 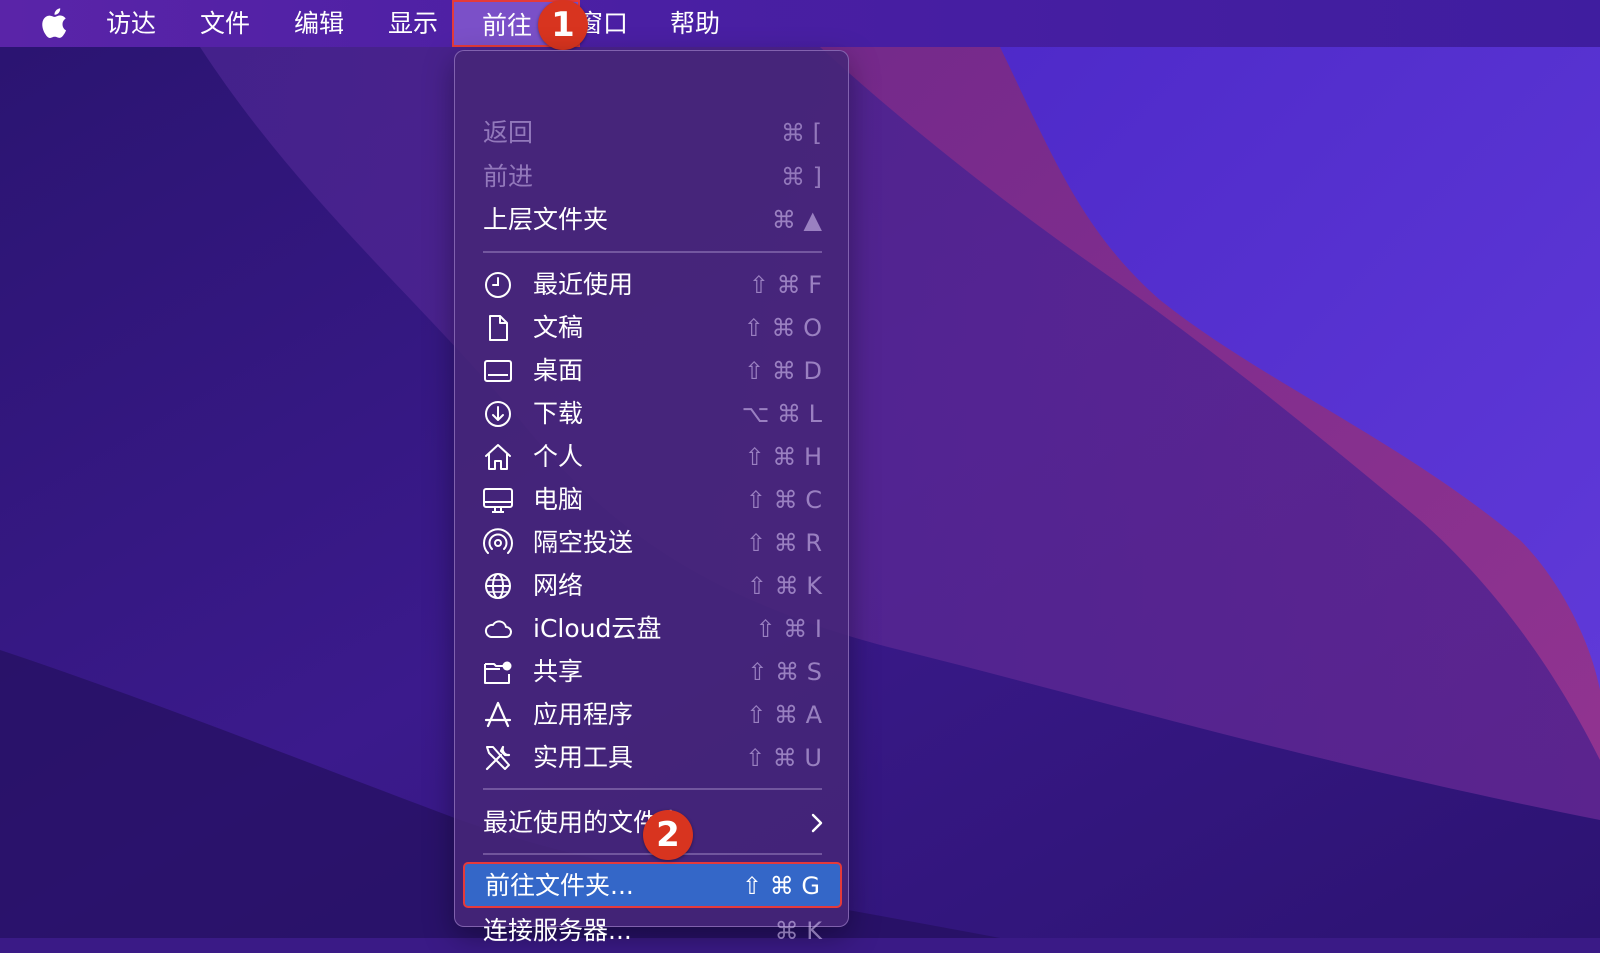 What do you see at coordinates (796, 220) in the screenshot?
I see `shortcut-text: ⌘ ▲` at bounding box center [796, 220].